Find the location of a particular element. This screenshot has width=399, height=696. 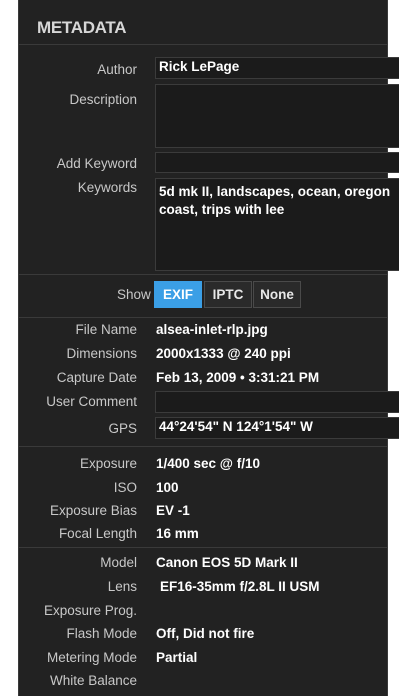

exposure-bias-value: EV -1 is located at coordinates (173, 510).